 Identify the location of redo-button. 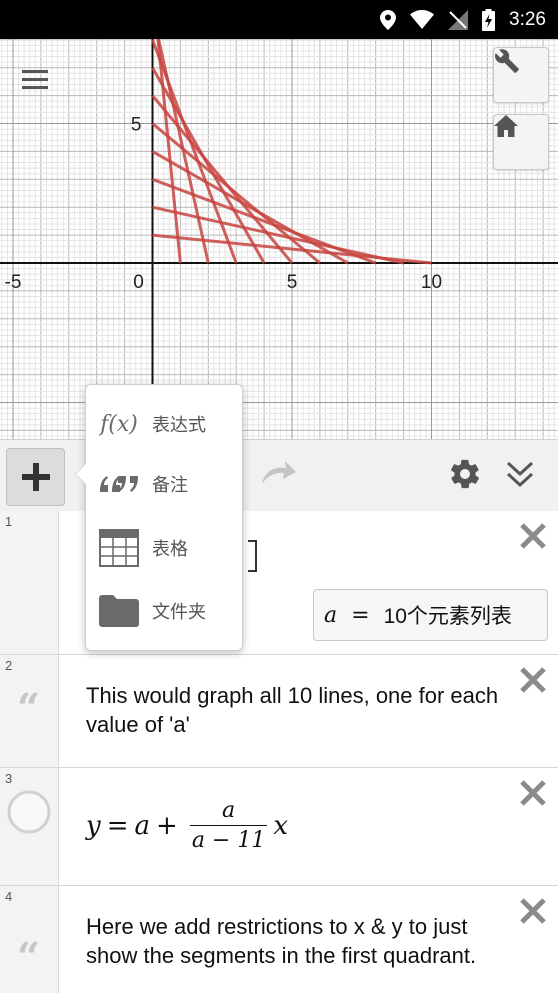
(278, 476).